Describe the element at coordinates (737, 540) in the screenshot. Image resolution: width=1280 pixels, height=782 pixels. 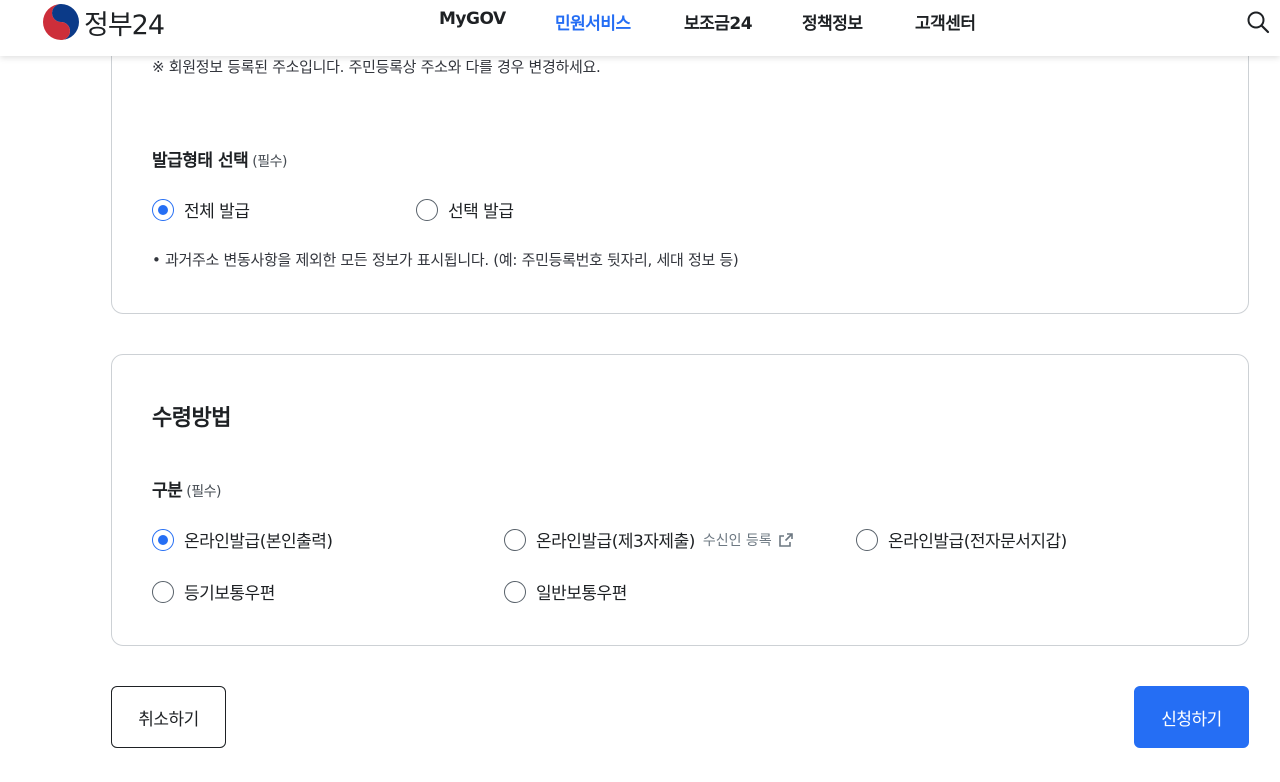
I see `register-recipient-text: 수신인 등록` at that location.